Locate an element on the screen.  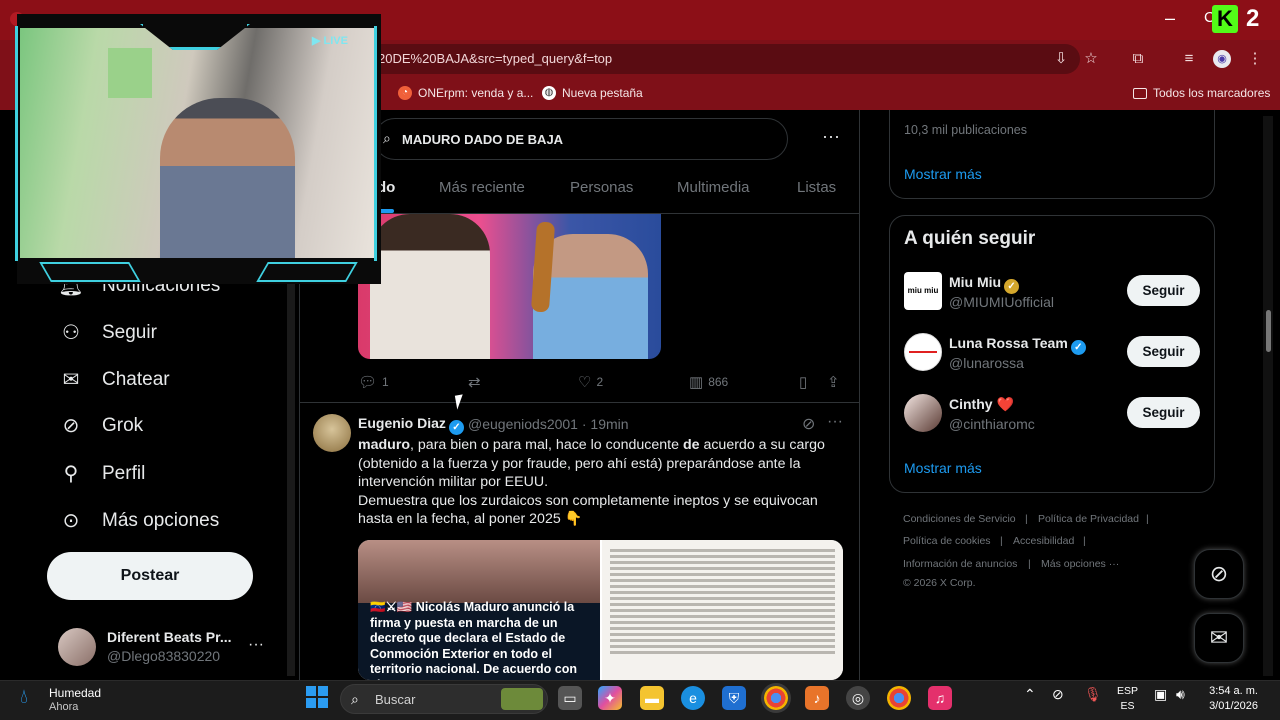
file-explorer-icon: ▬ is located at coordinates (652, 698).